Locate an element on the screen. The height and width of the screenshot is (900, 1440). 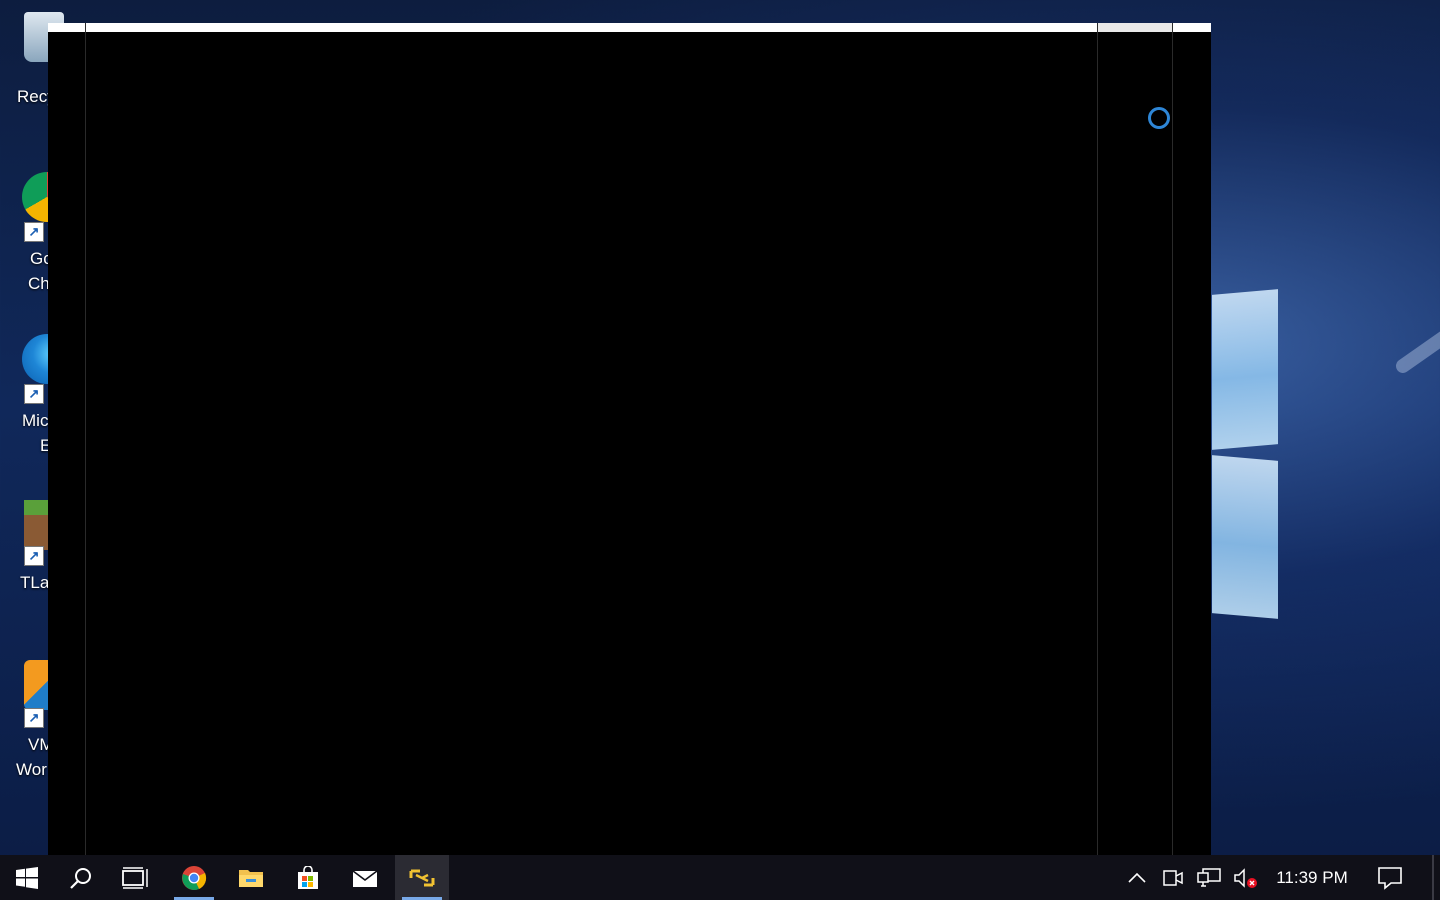
network-icon is located at coordinates (1209, 877).